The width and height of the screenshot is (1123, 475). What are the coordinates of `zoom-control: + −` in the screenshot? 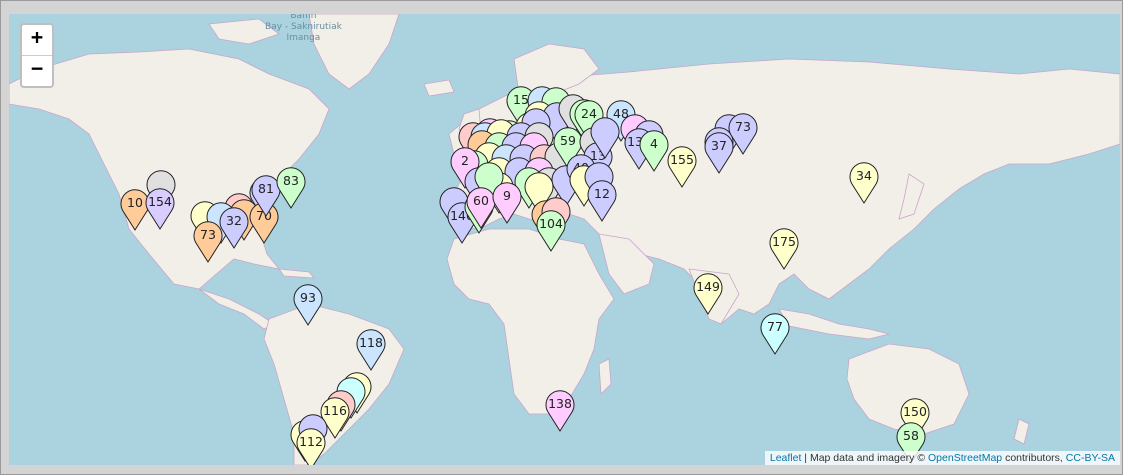 It's located at (37, 55).